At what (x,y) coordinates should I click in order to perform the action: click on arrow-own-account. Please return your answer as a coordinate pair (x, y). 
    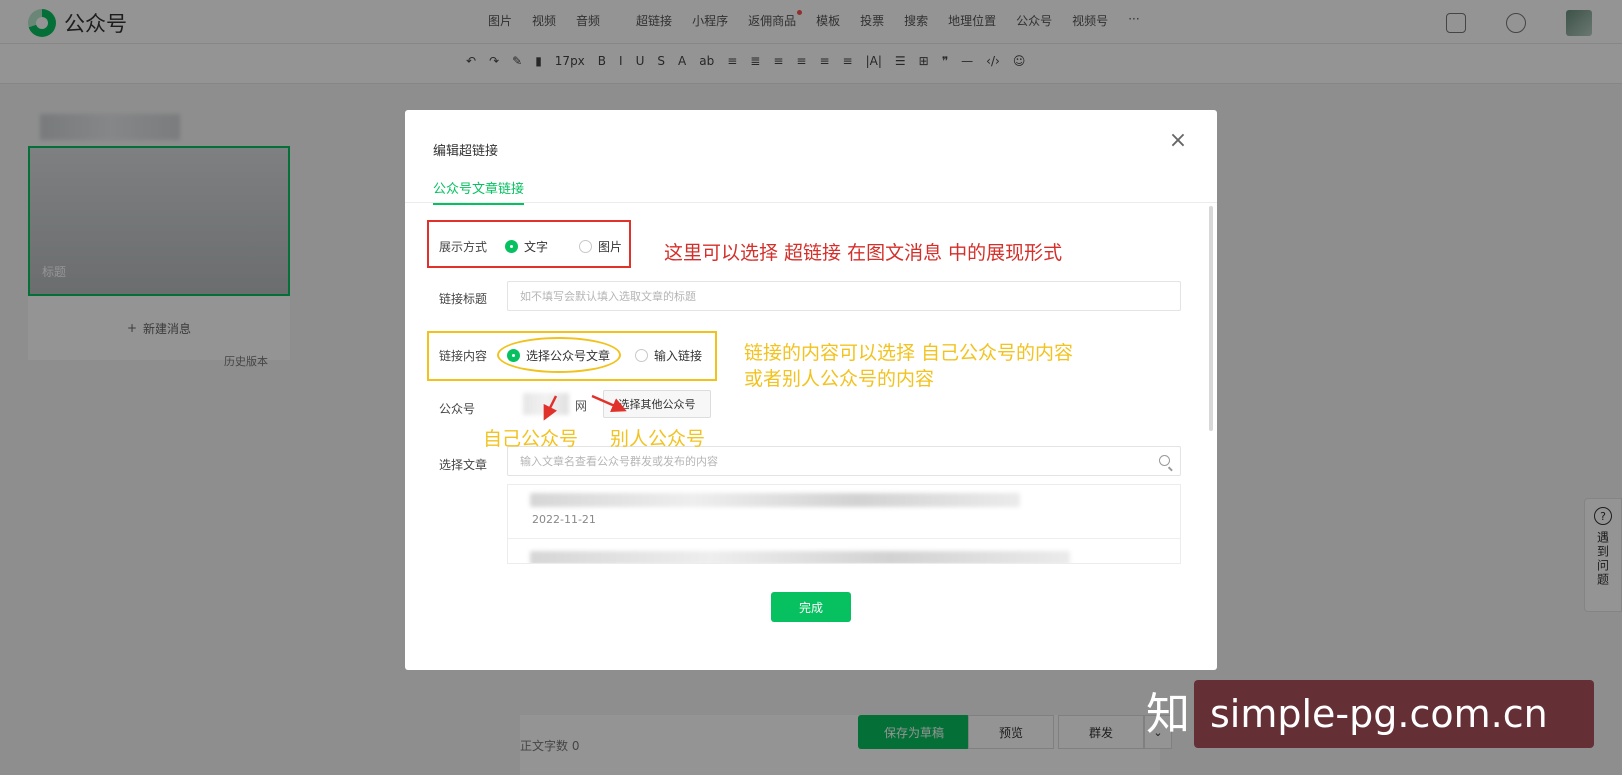
    Looking at the image, I should click on (550, 408).